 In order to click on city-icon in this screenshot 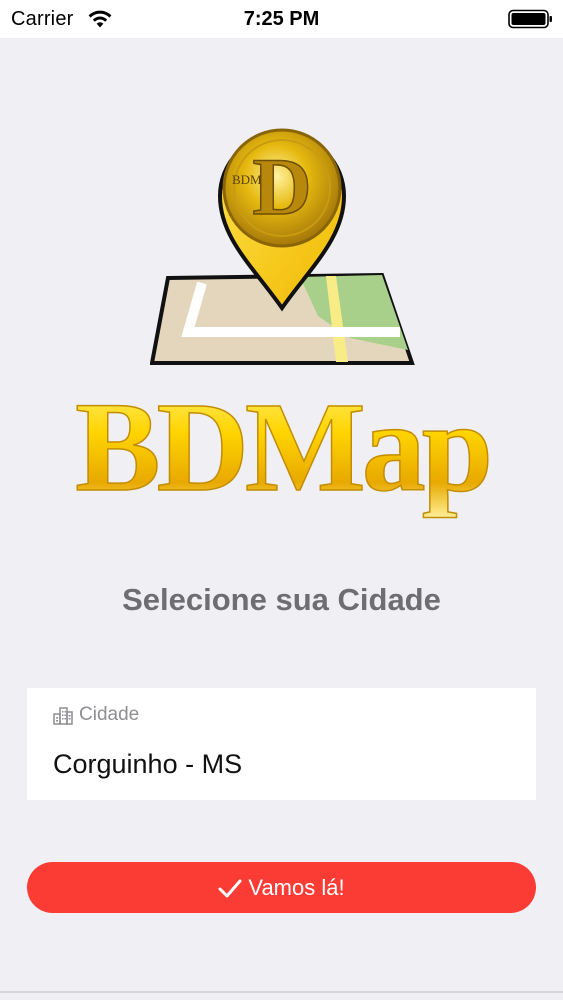, I will do `click(63, 716)`.